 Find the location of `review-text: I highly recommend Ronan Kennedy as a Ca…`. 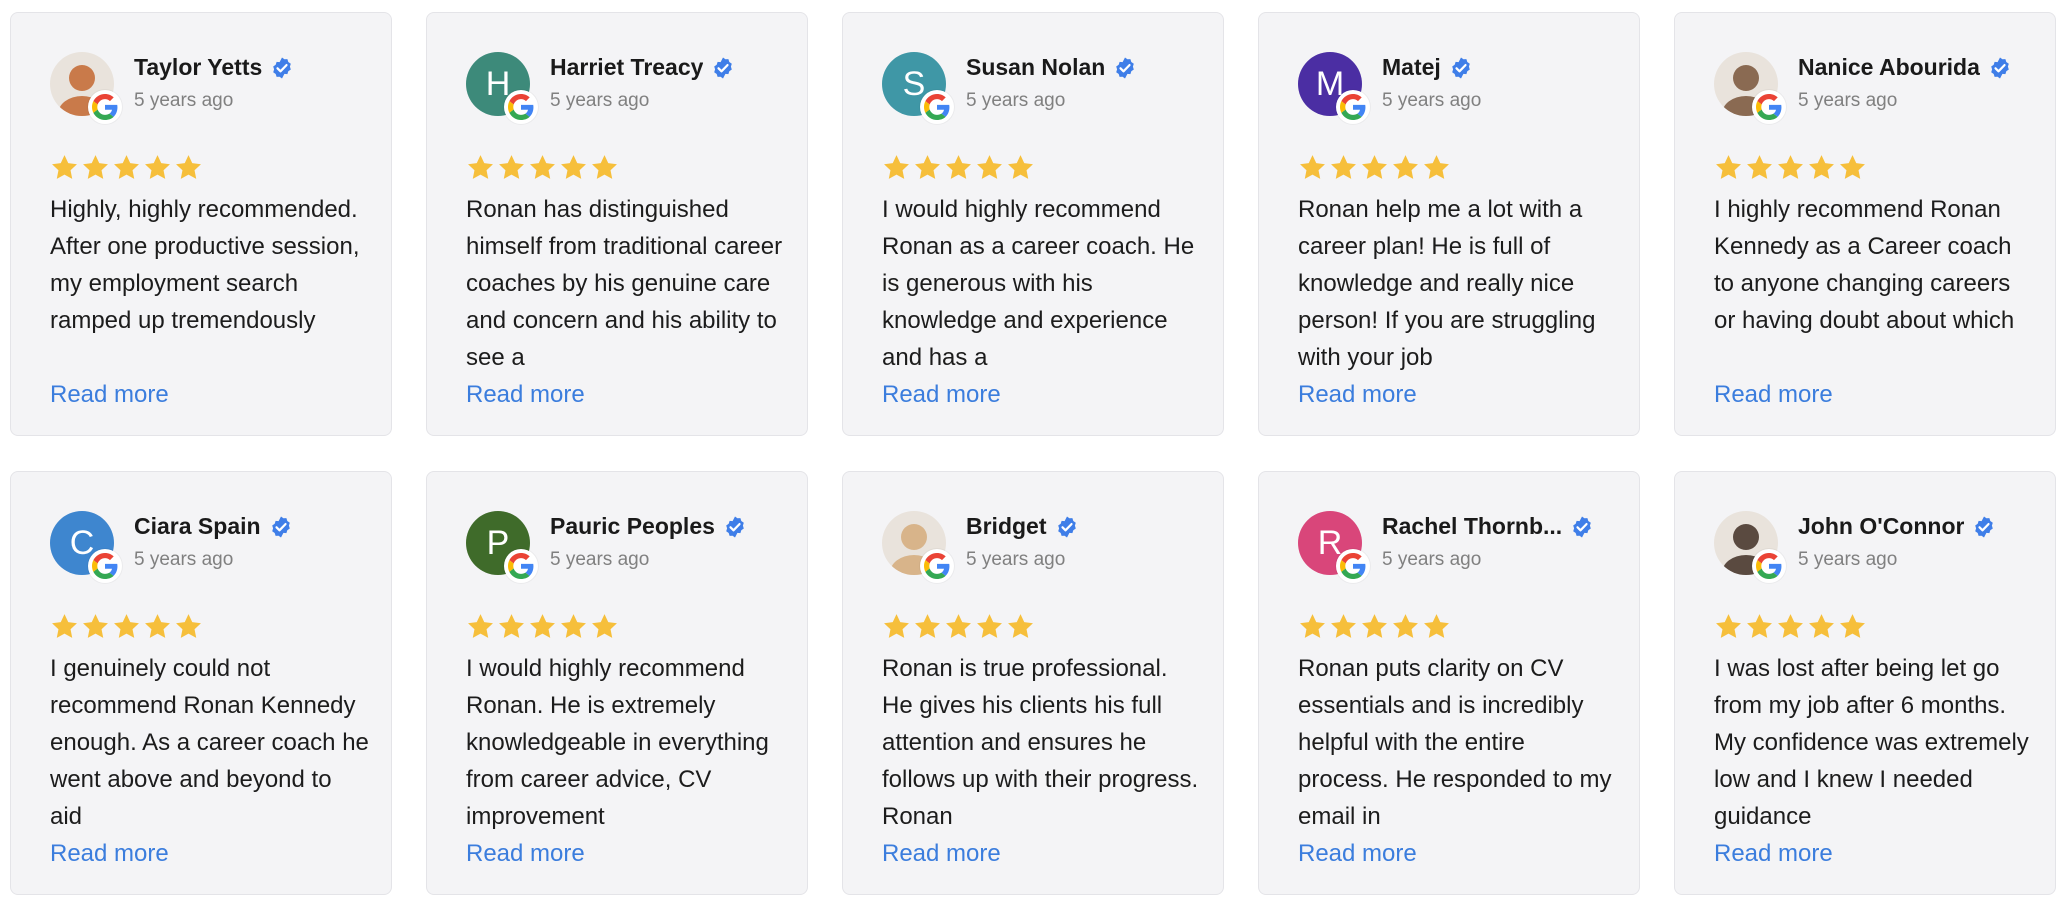

review-text: I highly recommend Ronan Kennedy as a Ca… is located at coordinates (1864, 265).